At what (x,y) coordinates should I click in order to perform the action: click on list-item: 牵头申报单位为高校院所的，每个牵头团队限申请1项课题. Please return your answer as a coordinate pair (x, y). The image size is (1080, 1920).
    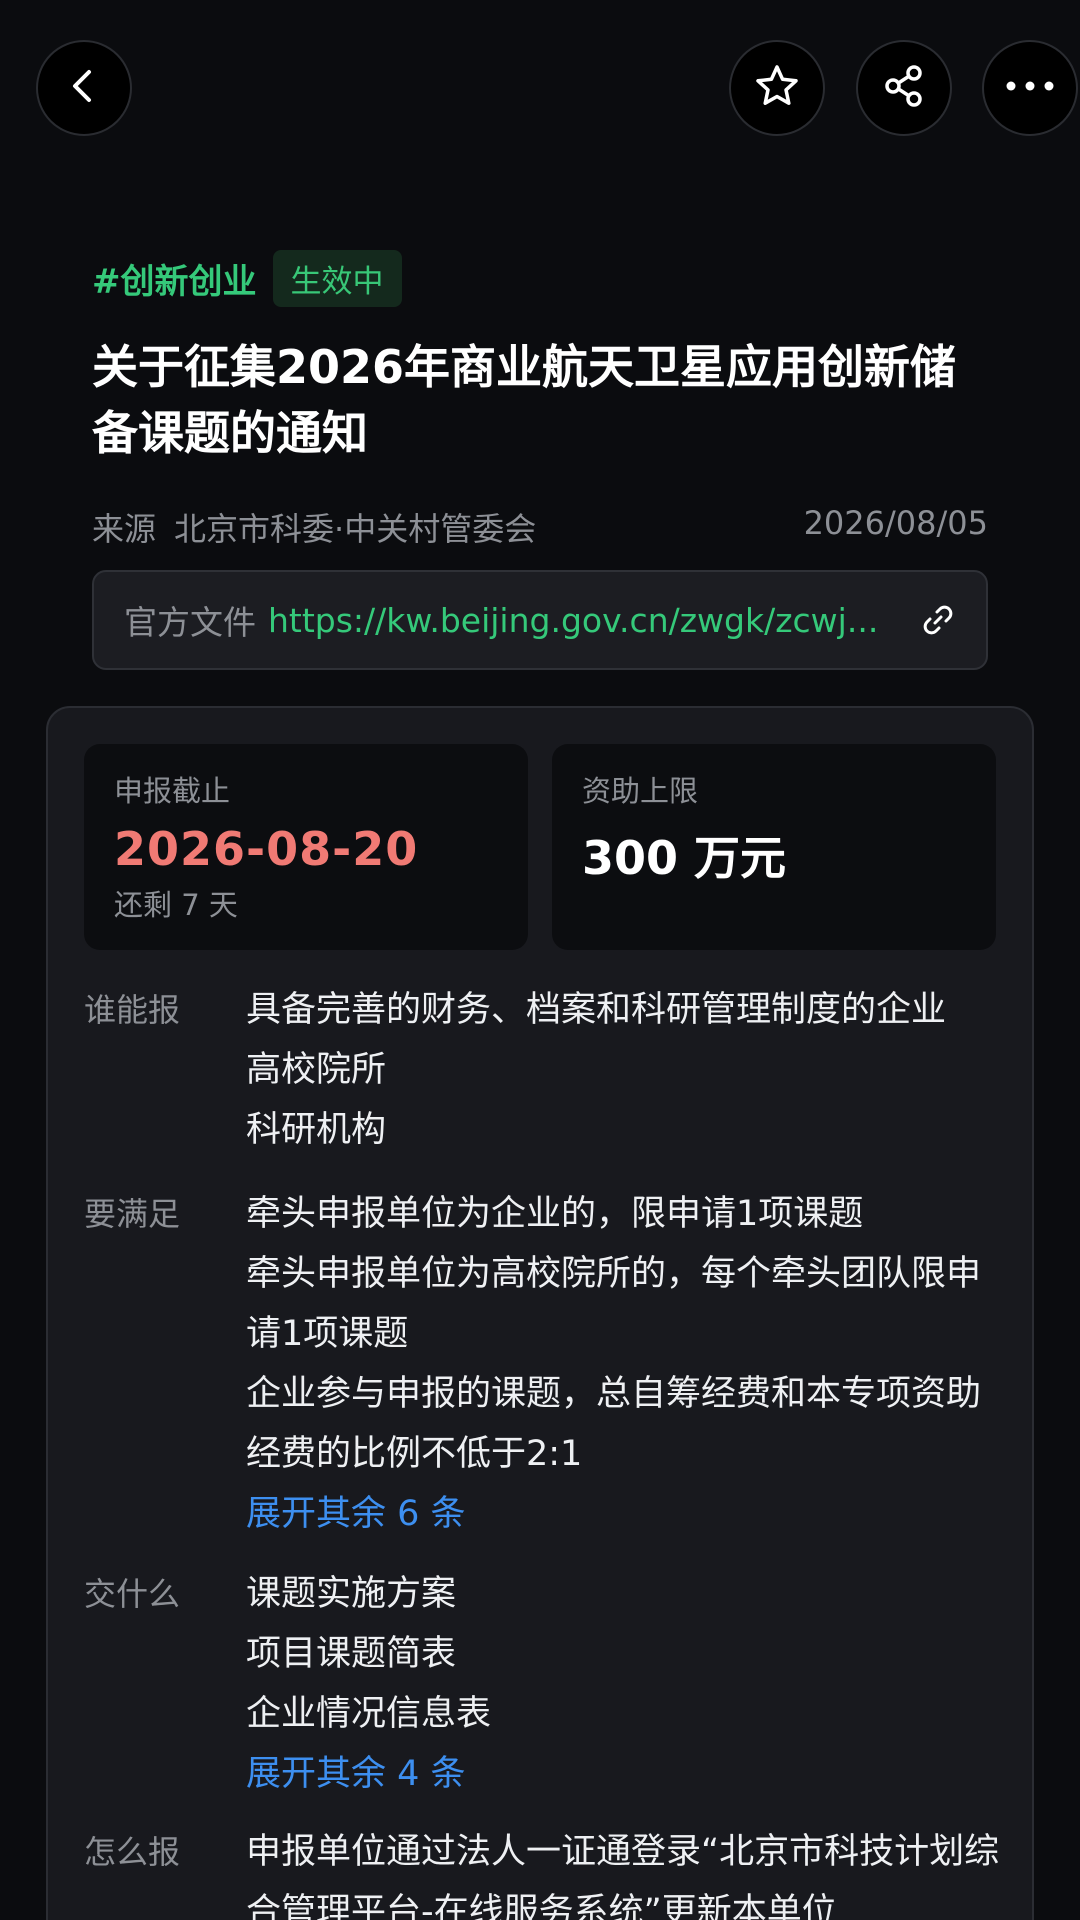
    Looking at the image, I should click on (614, 1304).